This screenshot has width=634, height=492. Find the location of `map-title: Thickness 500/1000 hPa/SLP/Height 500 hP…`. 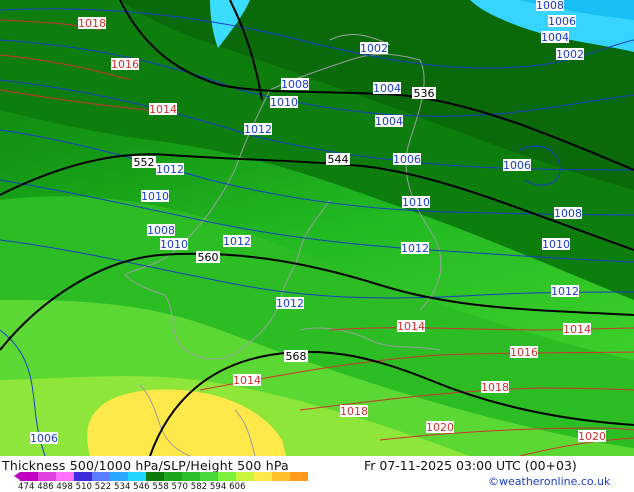

map-title: Thickness 500/1000 hPa/SLP/Height 500 hP… is located at coordinates (145, 465).